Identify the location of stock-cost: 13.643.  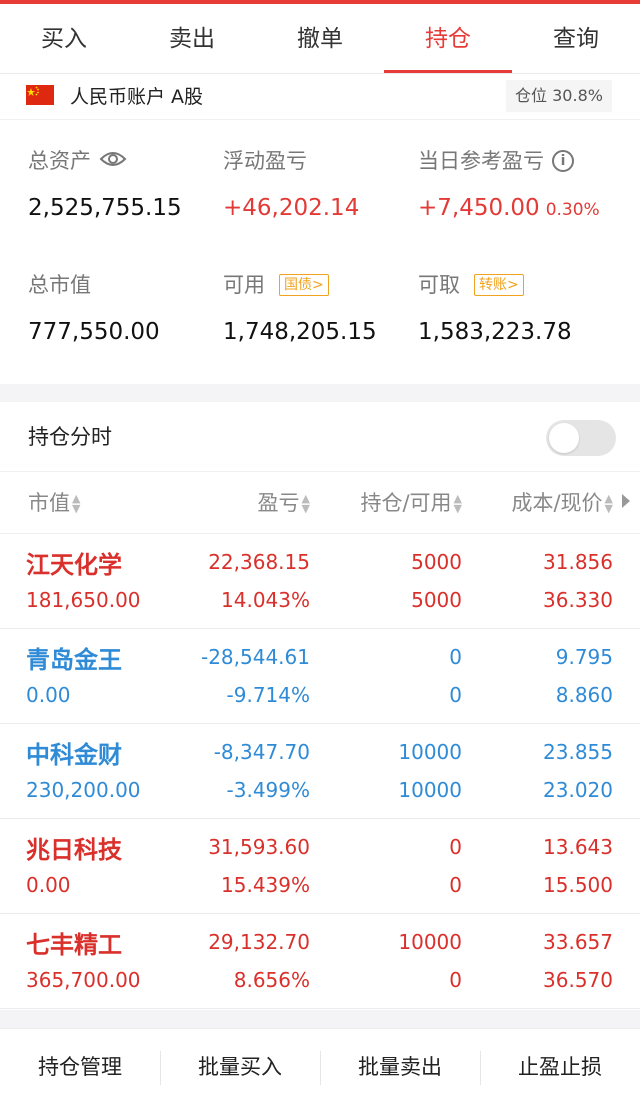
(578, 847).